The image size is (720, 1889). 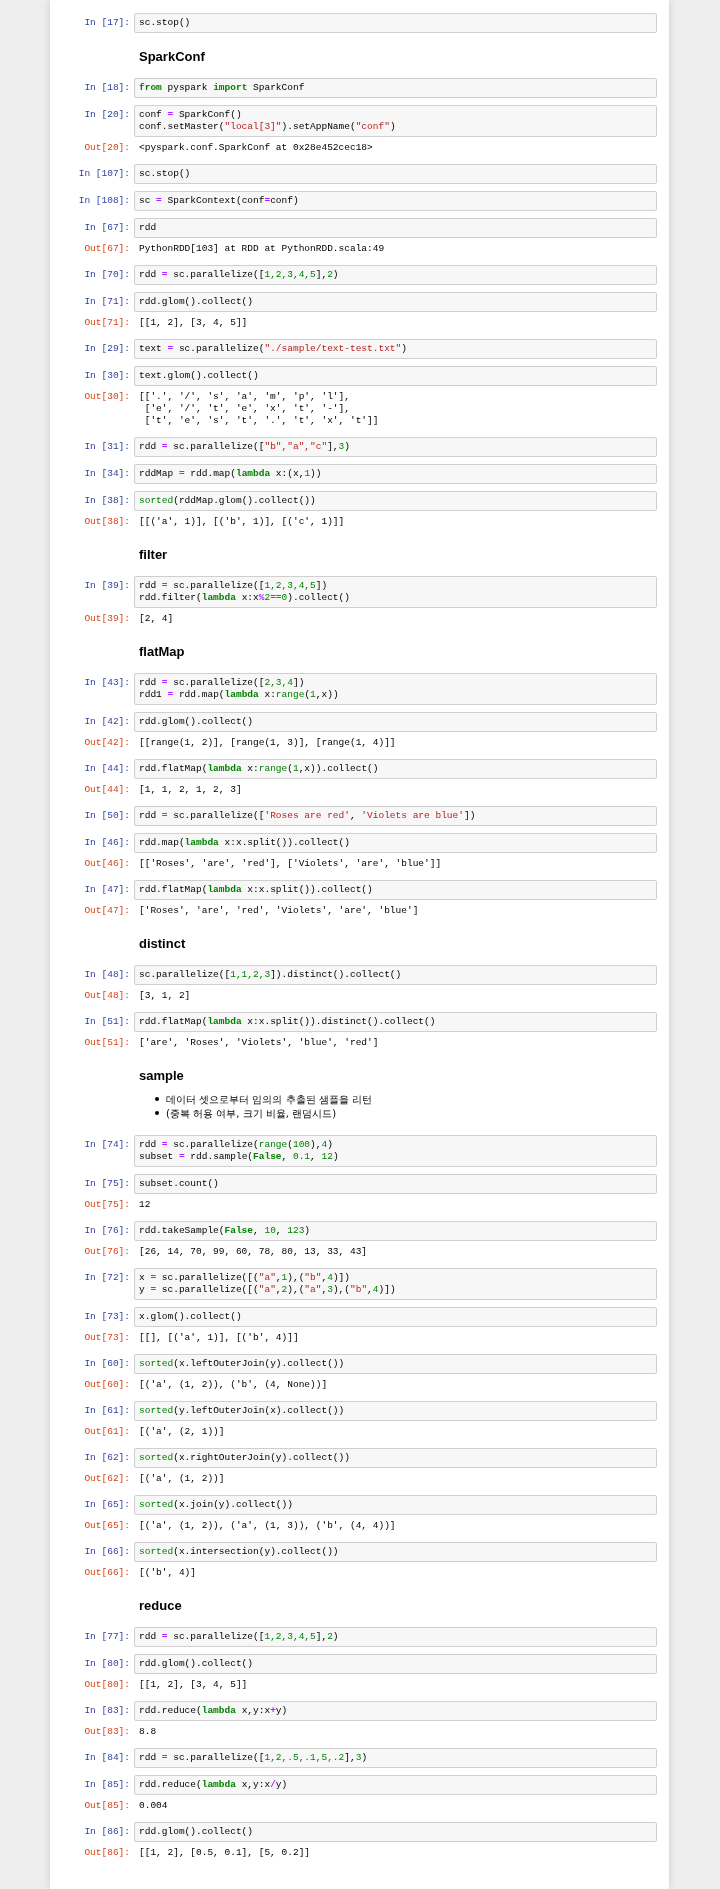 What do you see at coordinates (395, 1184) in the screenshot?
I see `code-cell: subset.count()` at bounding box center [395, 1184].